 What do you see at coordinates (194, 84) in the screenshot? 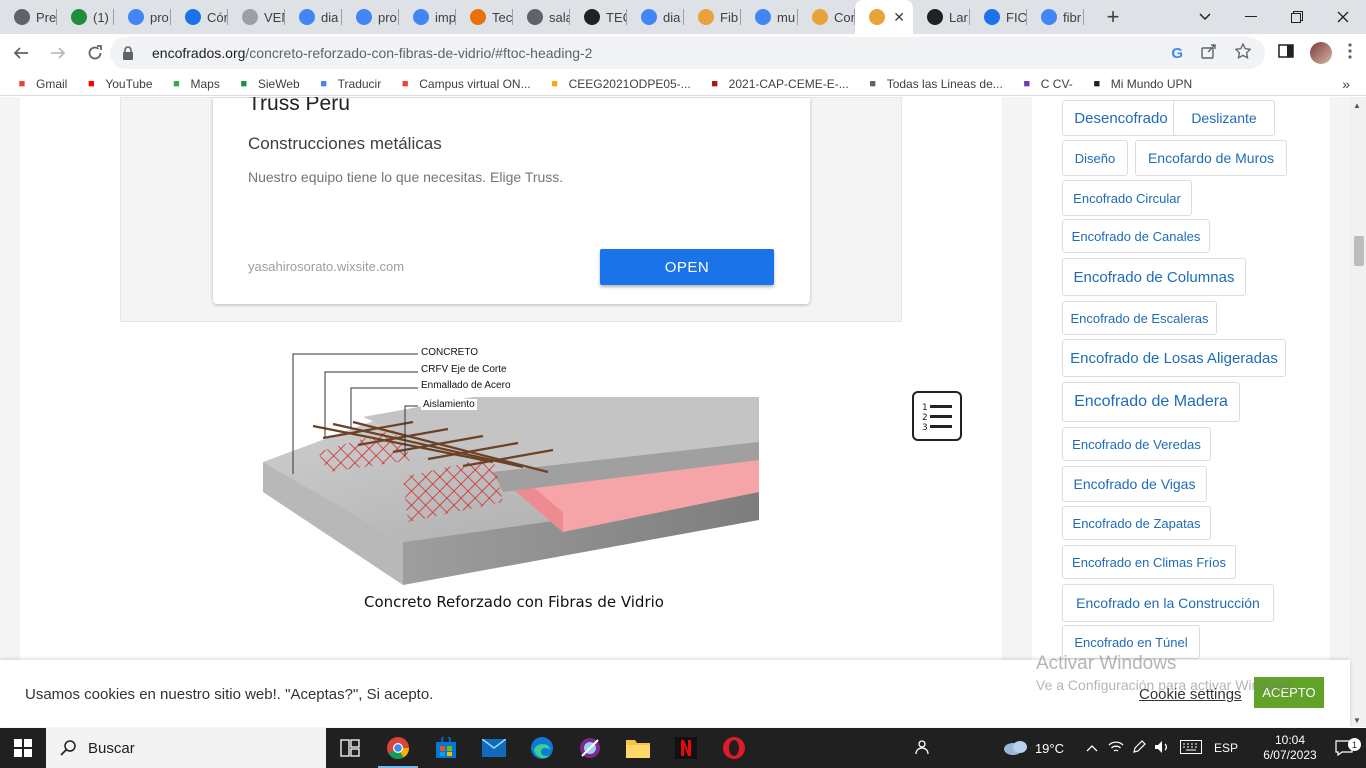
I see `bookmark-item: ■ Maps` at bounding box center [194, 84].